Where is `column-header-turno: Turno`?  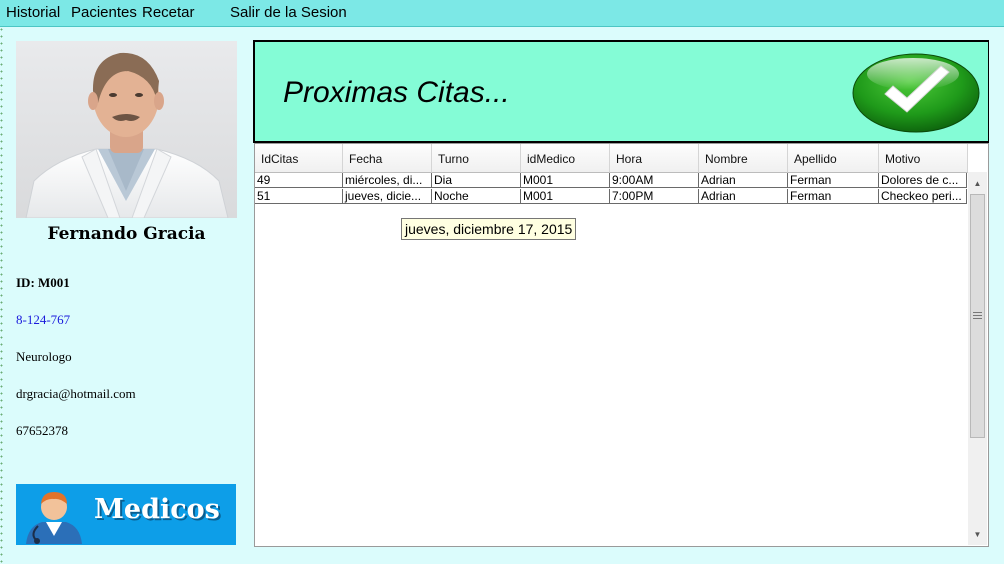
column-header-turno: Turno is located at coordinates (476, 158).